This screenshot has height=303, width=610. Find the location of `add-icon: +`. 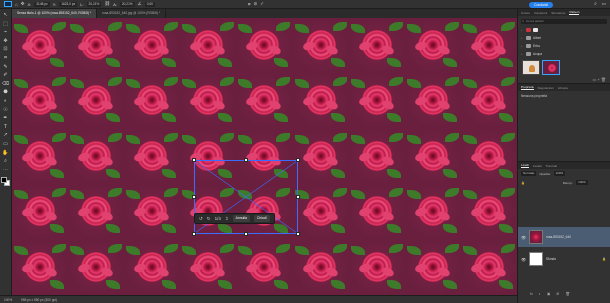

add-icon: + is located at coordinates (598, 79).